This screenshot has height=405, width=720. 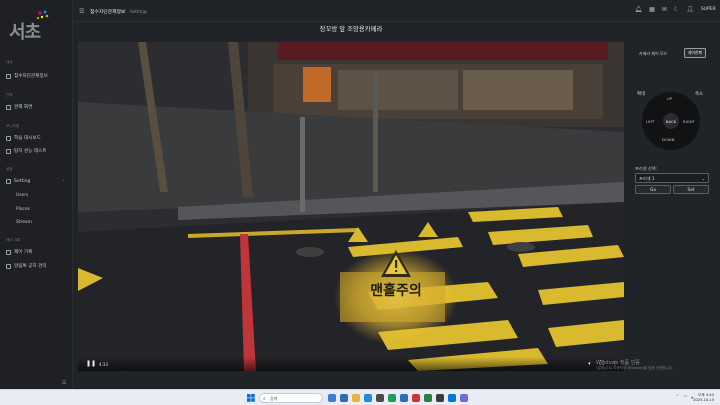 What do you see at coordinates (703, 178) in the screenshot?
I see `chevron-down-icon: ⌄` at bounding box center [703, 178].